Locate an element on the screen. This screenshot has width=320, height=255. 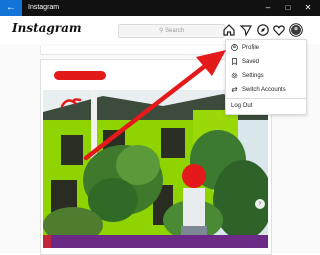
minimize-icon: – is located at coordinates (268, 8).